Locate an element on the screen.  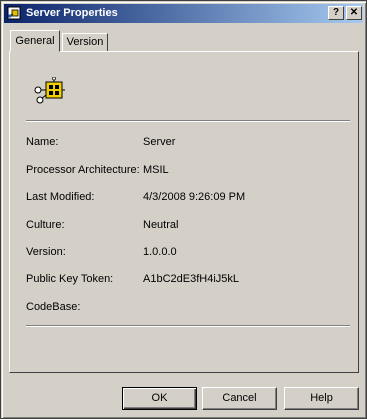
version-value: 1.0.0.0 is located at coordinates (160, 252).